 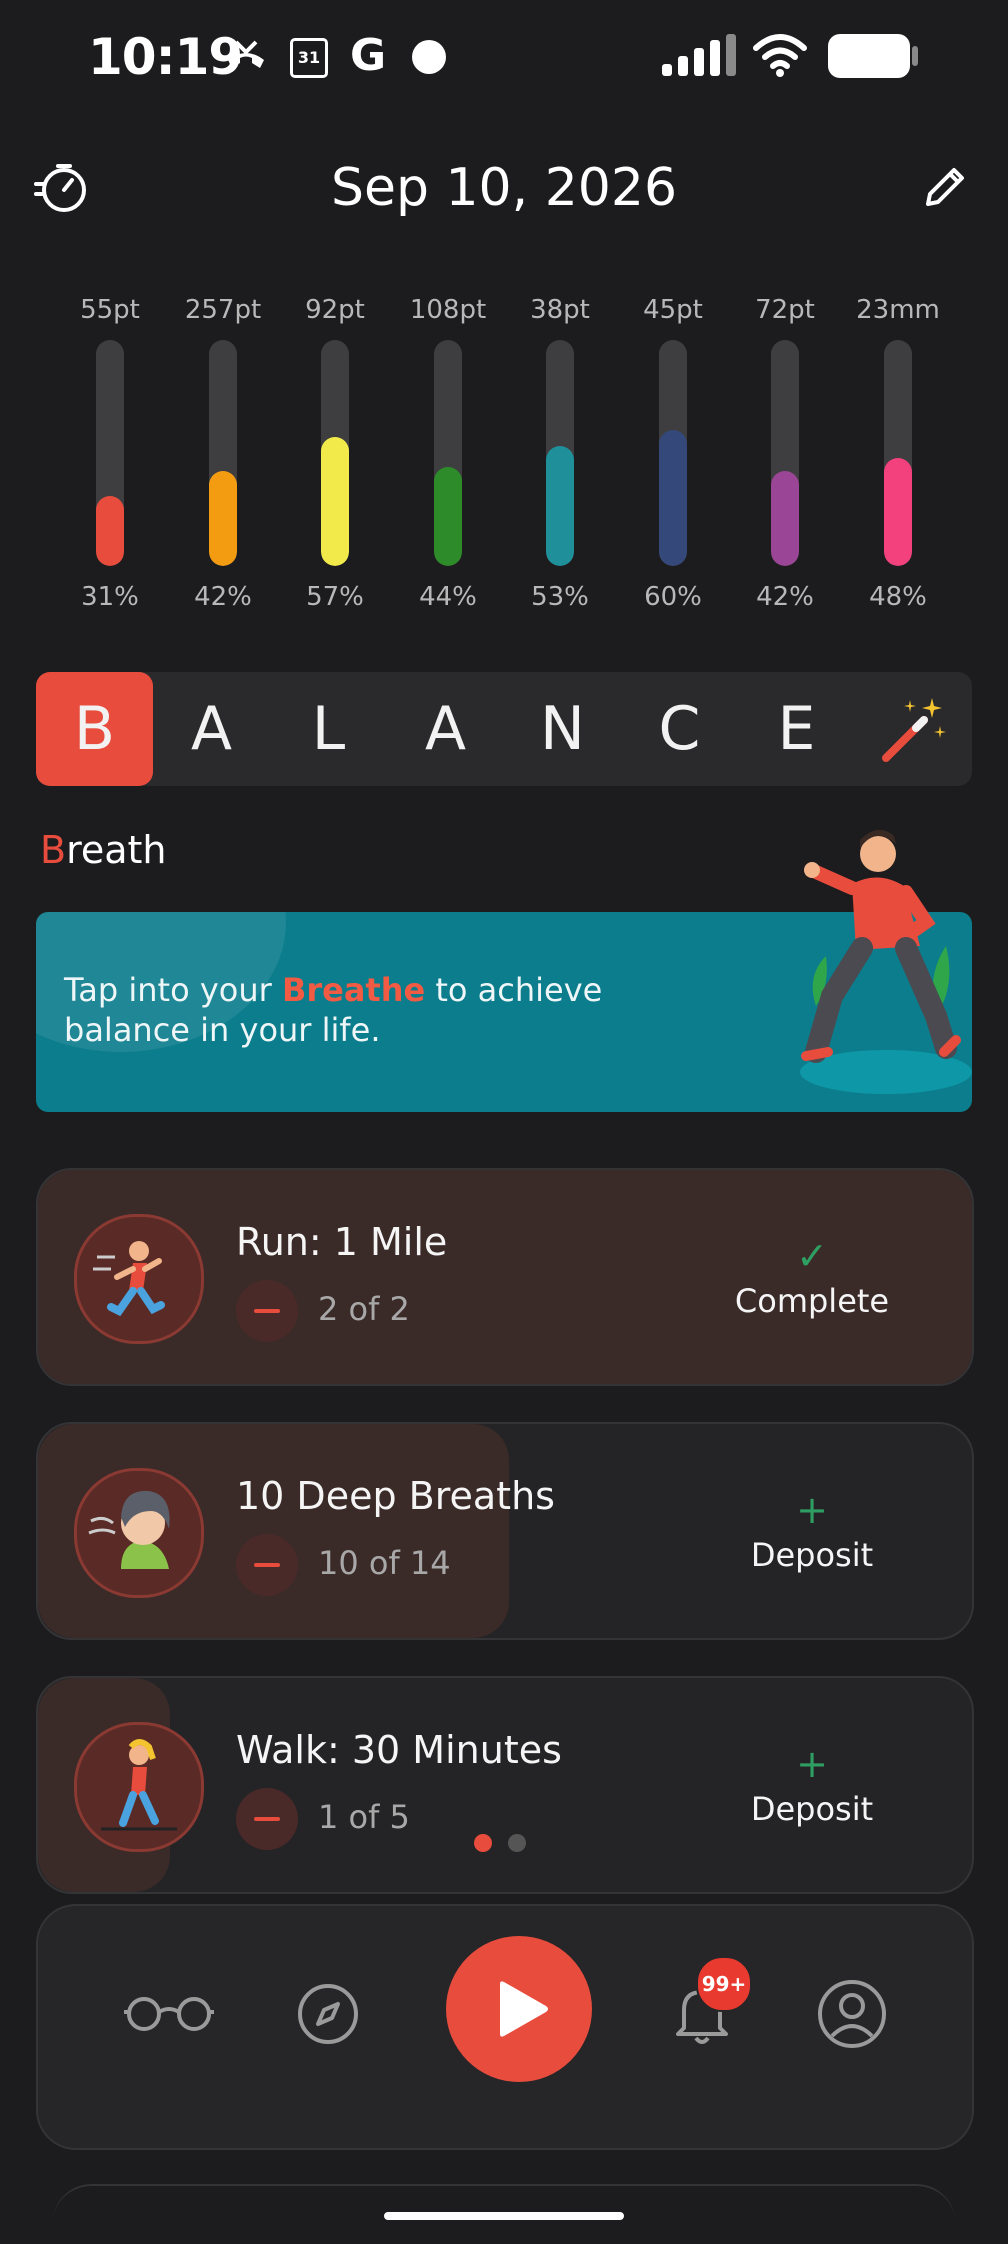 What do you see at coordinates (445, 729) in the screenshot?
I see `balance-letter-a-4: A` at bounding box center [445, 729].